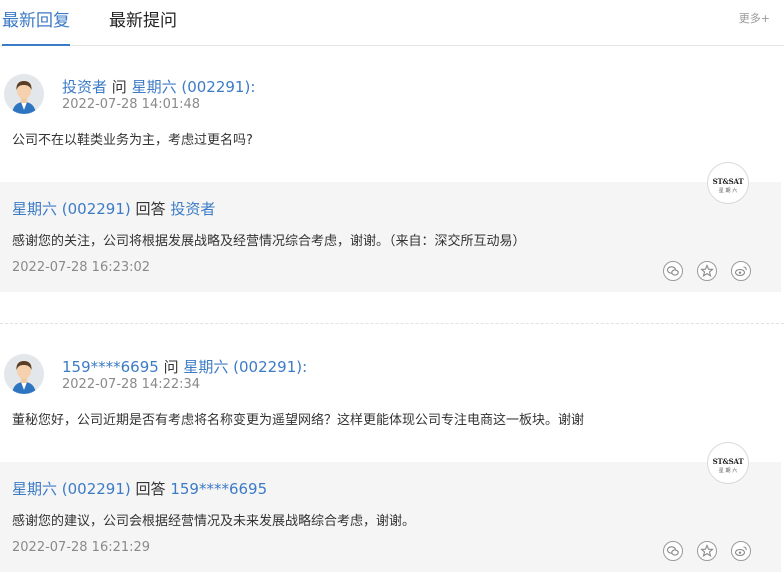 The image size is (784, 573). Describe the element at coordinates (132, 140) in the screenshot. I see `question-text: 公司不在以鞋类业务为主，考虑过更名吗?` at that location.